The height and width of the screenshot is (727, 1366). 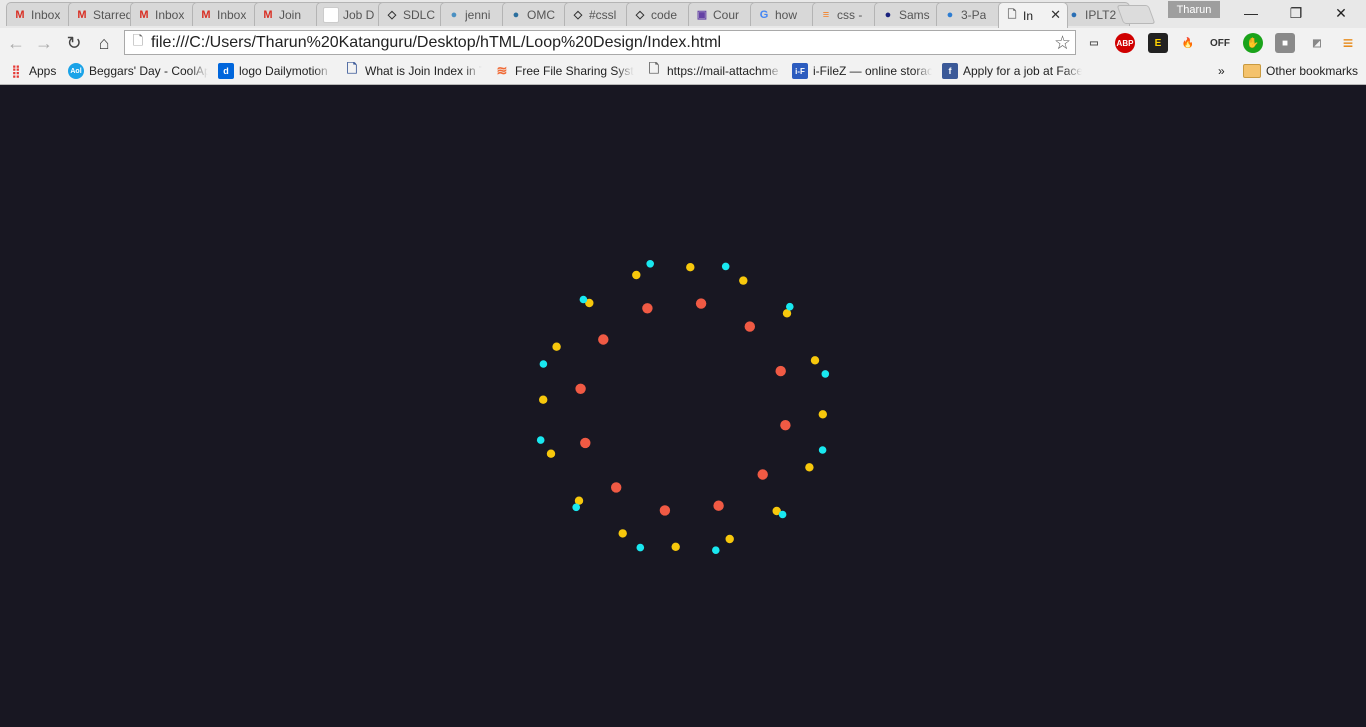 What do you see at coordinates (1136, 14) in the screenshot?
I see `new-tab-button` at bounding box center [1136, 14].